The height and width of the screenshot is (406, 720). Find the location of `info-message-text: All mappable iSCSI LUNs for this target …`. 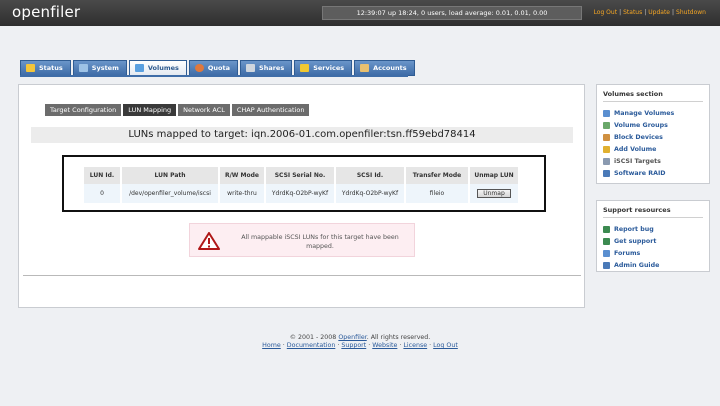

info-message-text: All mappable iSCSI LUNs for this target … is located at coordinates (320, 242).